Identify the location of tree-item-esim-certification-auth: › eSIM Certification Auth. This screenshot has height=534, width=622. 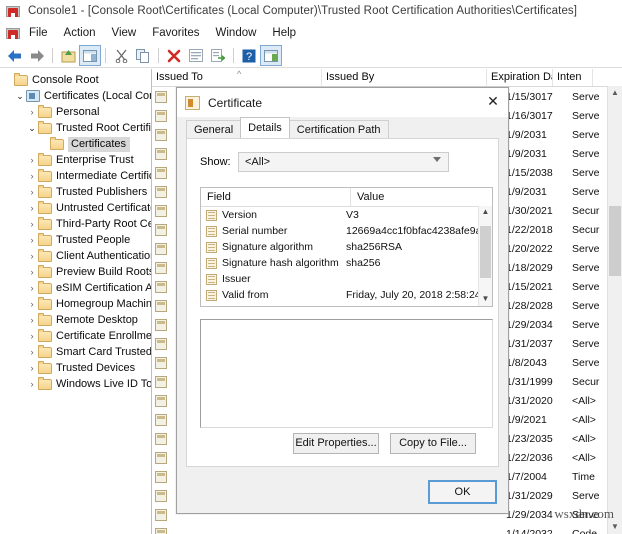
(75, 288).